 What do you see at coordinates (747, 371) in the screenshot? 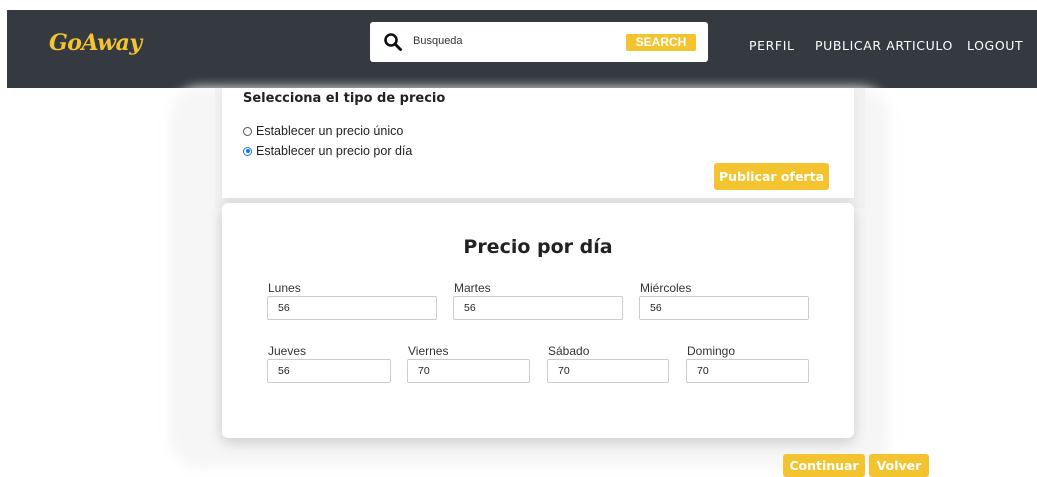
I see `input-domingo: 70` at bounding box center [747, 371].